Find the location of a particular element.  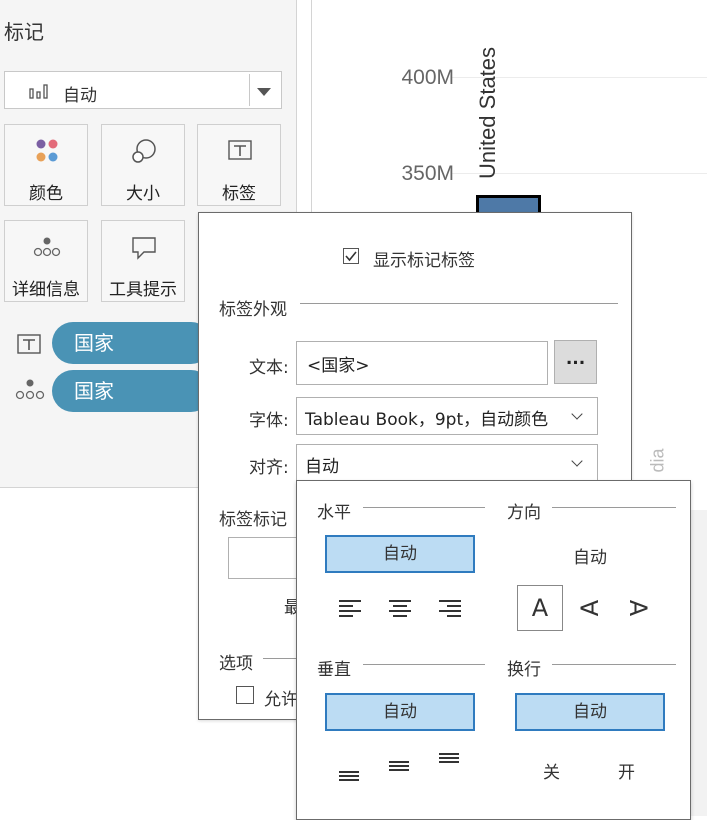

label-card-label: 标签 is located at coordinates (239, 194).